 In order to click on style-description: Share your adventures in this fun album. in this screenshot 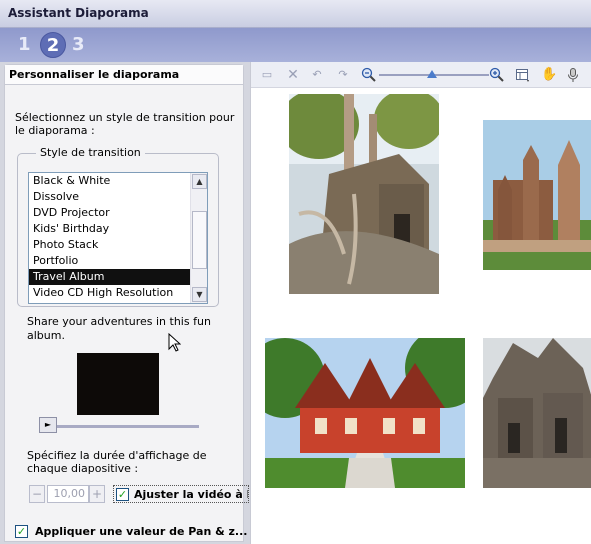, I will do `click(119, 328)`.